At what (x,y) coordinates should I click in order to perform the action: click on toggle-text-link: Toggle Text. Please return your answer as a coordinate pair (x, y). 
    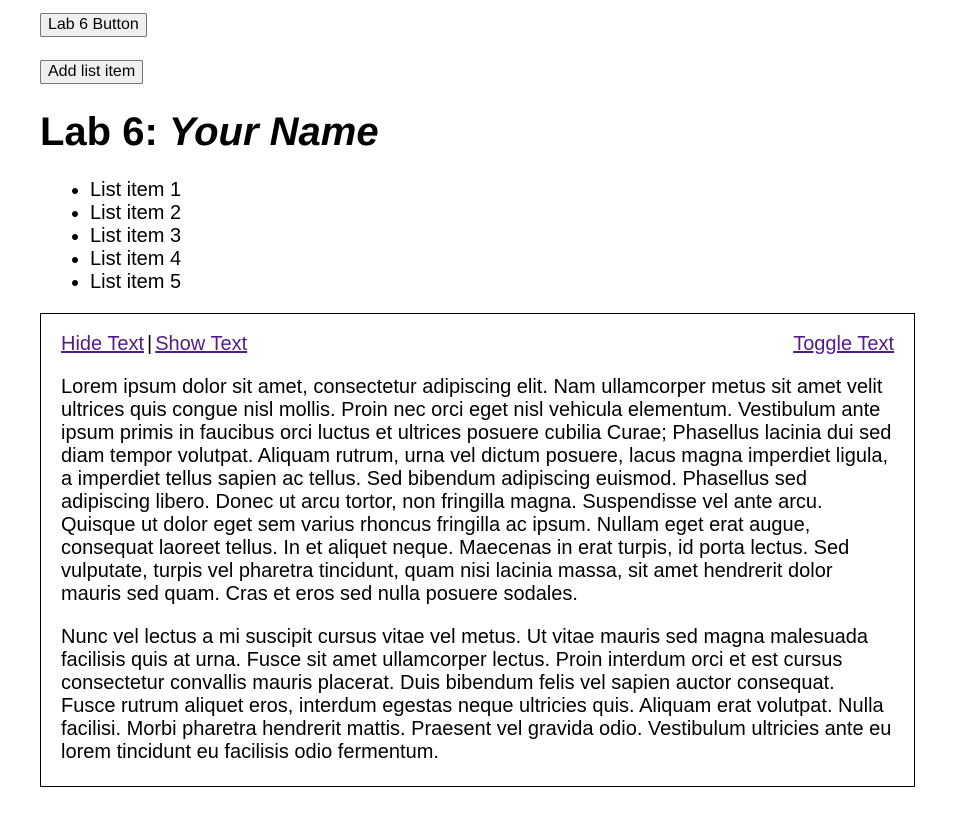
    Looking at the image, I should click on (843, 344).